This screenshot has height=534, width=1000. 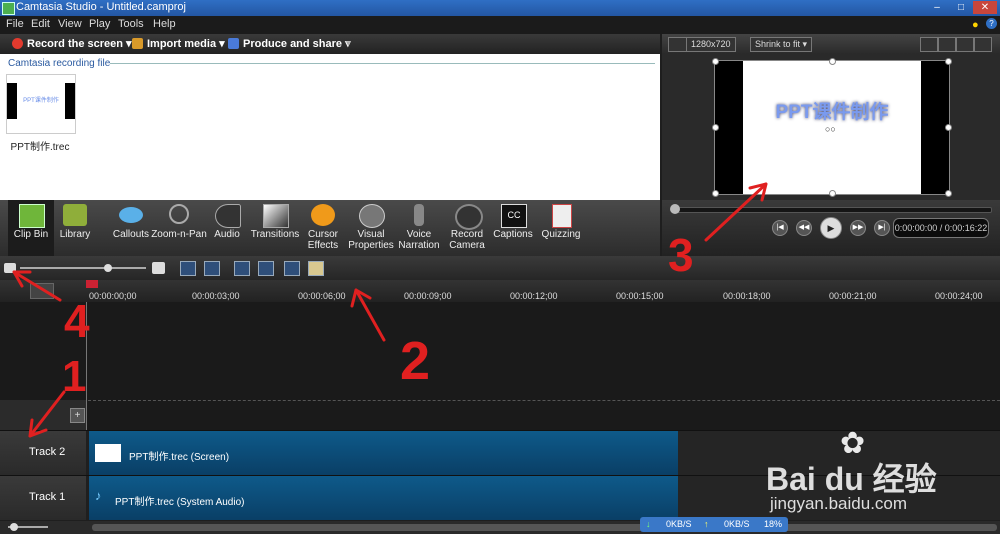 I want to click on annotation-label-3: 3, so click(x=681, y=255).